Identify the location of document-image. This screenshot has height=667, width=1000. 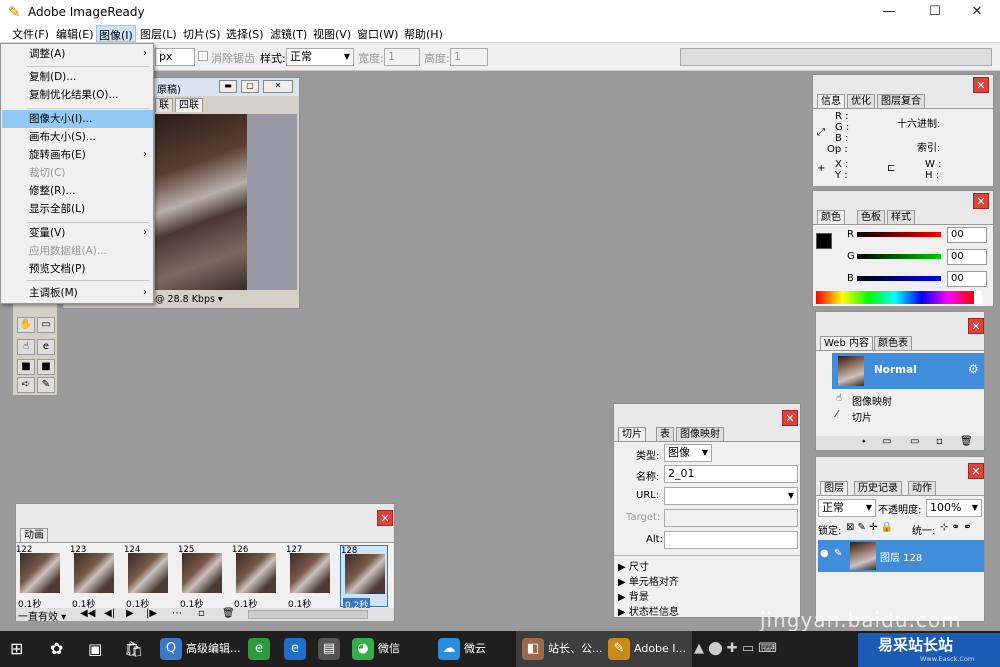
(201, 202).